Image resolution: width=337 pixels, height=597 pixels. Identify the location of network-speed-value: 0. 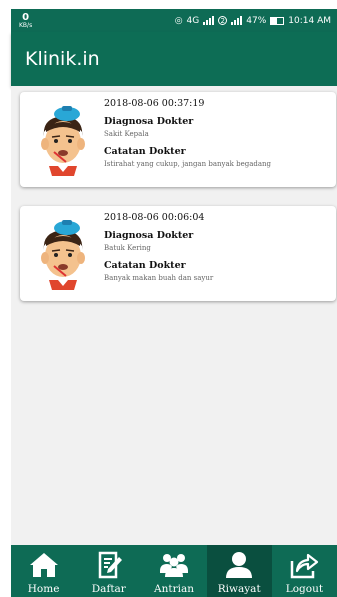
(26, 17).